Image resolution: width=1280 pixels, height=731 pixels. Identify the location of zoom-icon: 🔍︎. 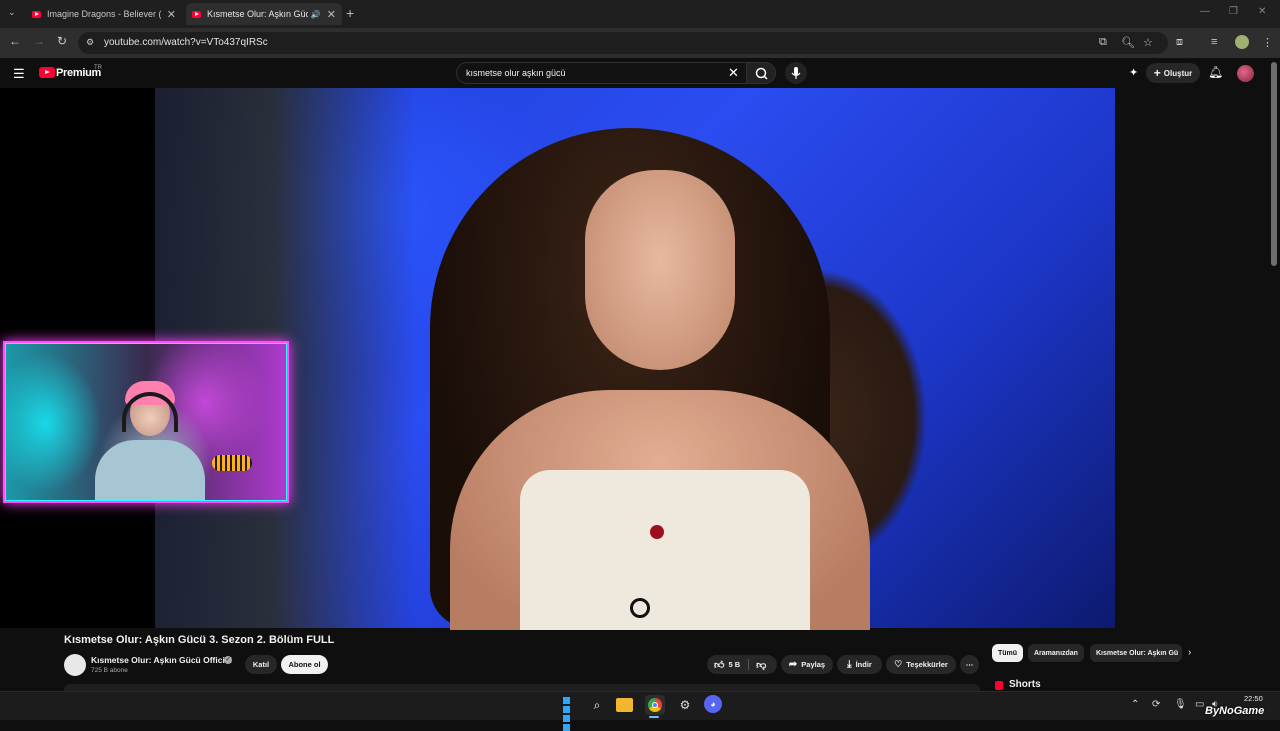
(1128, 42).